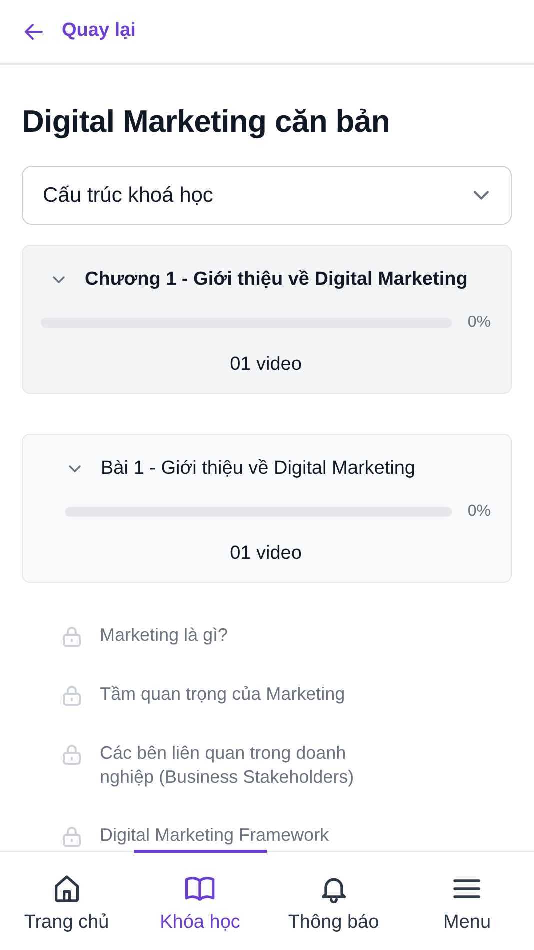 This screenshot has width=534, height=950. What do you see at coordinates (200, 900) in the screenshot?
I see `nav-tab: Khóa học` at bounding box center [200, 900].